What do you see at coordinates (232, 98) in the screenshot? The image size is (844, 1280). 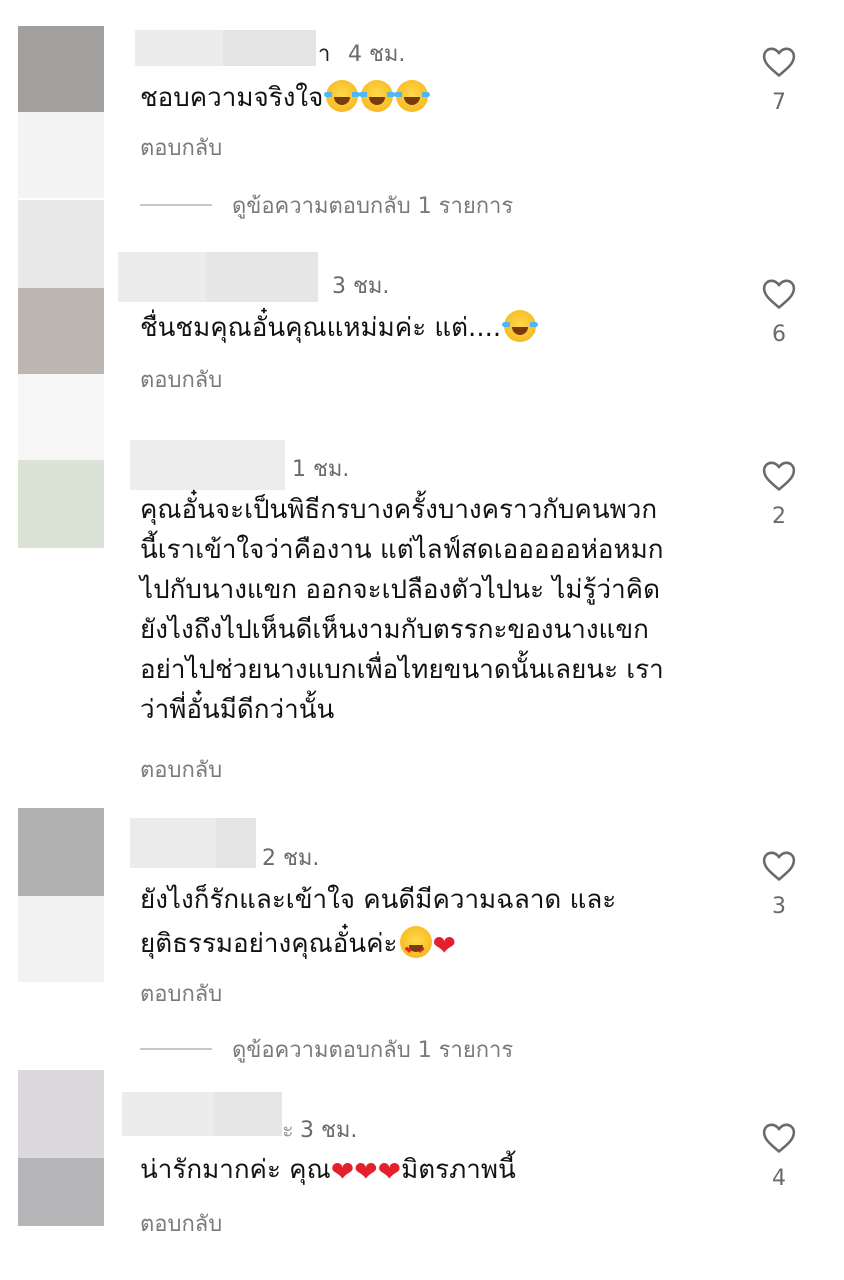 I see `comment-text: ชอบความจริงใจ` at bounding box center [232, 98].